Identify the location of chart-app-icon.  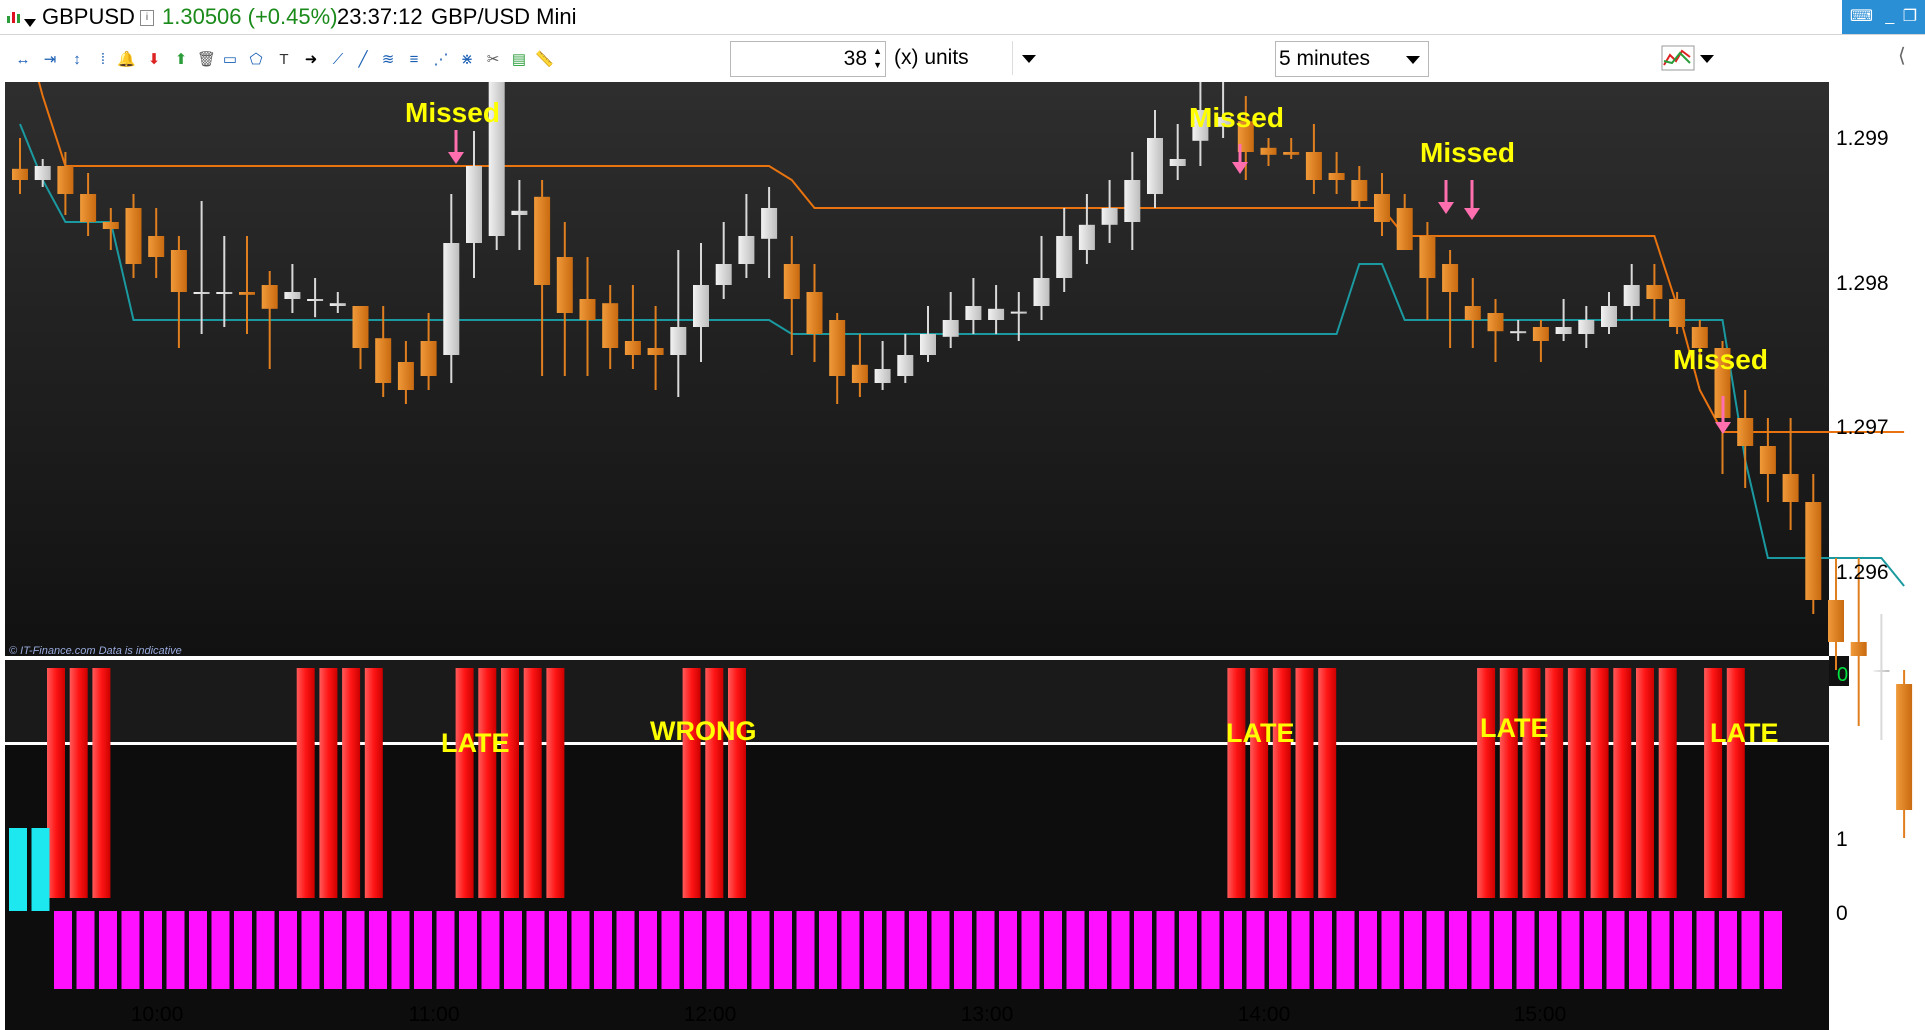
(14, 17).